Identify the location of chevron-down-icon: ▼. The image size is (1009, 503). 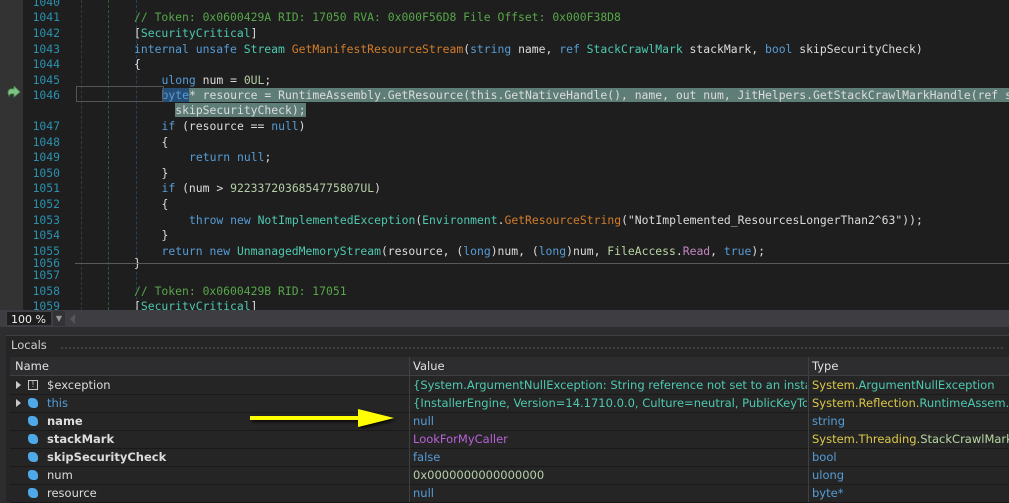
(59, 318).